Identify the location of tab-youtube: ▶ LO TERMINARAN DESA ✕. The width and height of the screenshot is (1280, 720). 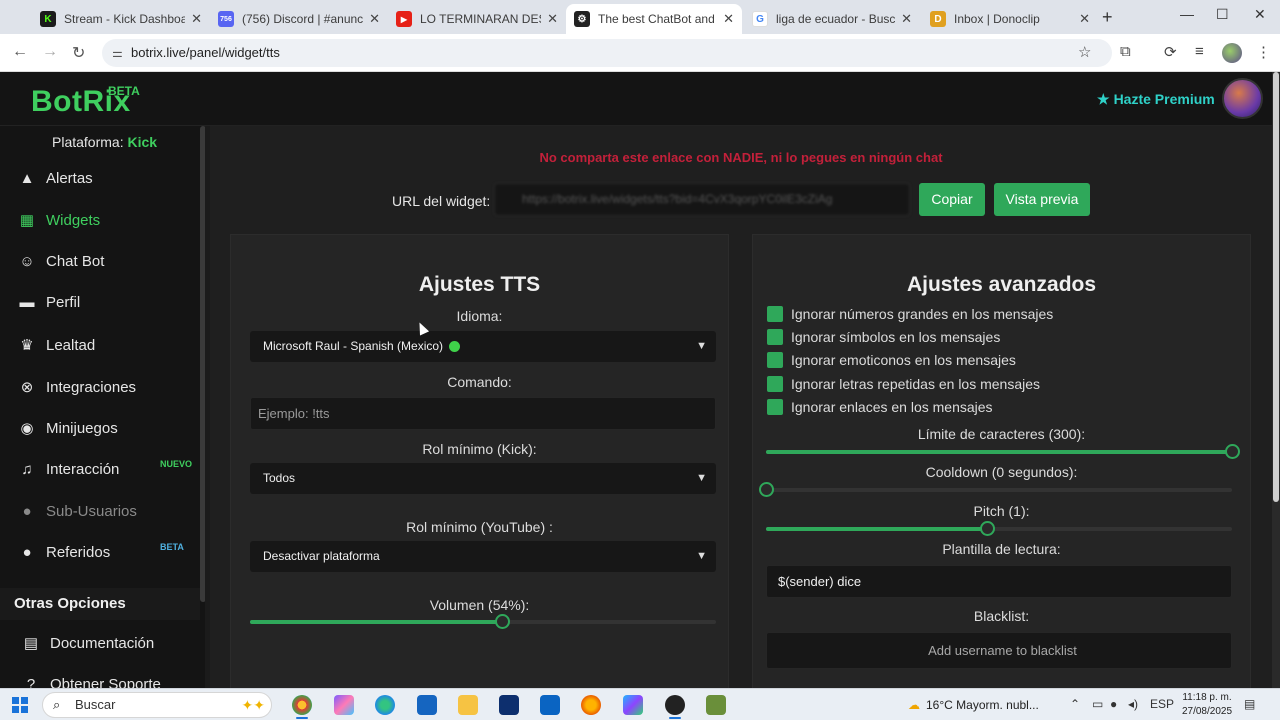
(477, 19).